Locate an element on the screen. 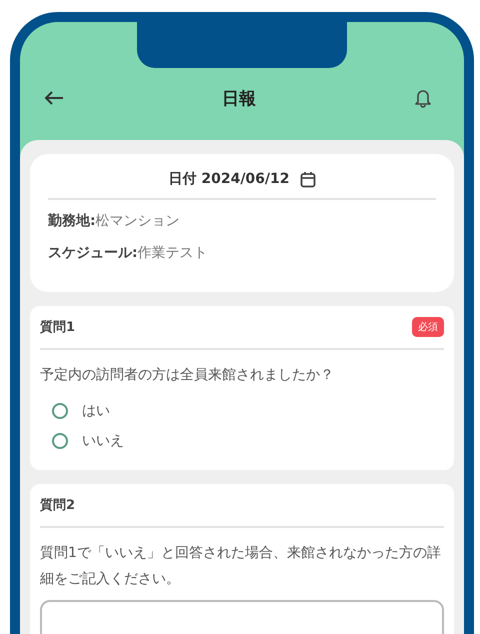 Image resolution: width=480 pixels, height=634 pixels. field-label: スケジュール: is located at coordinates (93, 253).